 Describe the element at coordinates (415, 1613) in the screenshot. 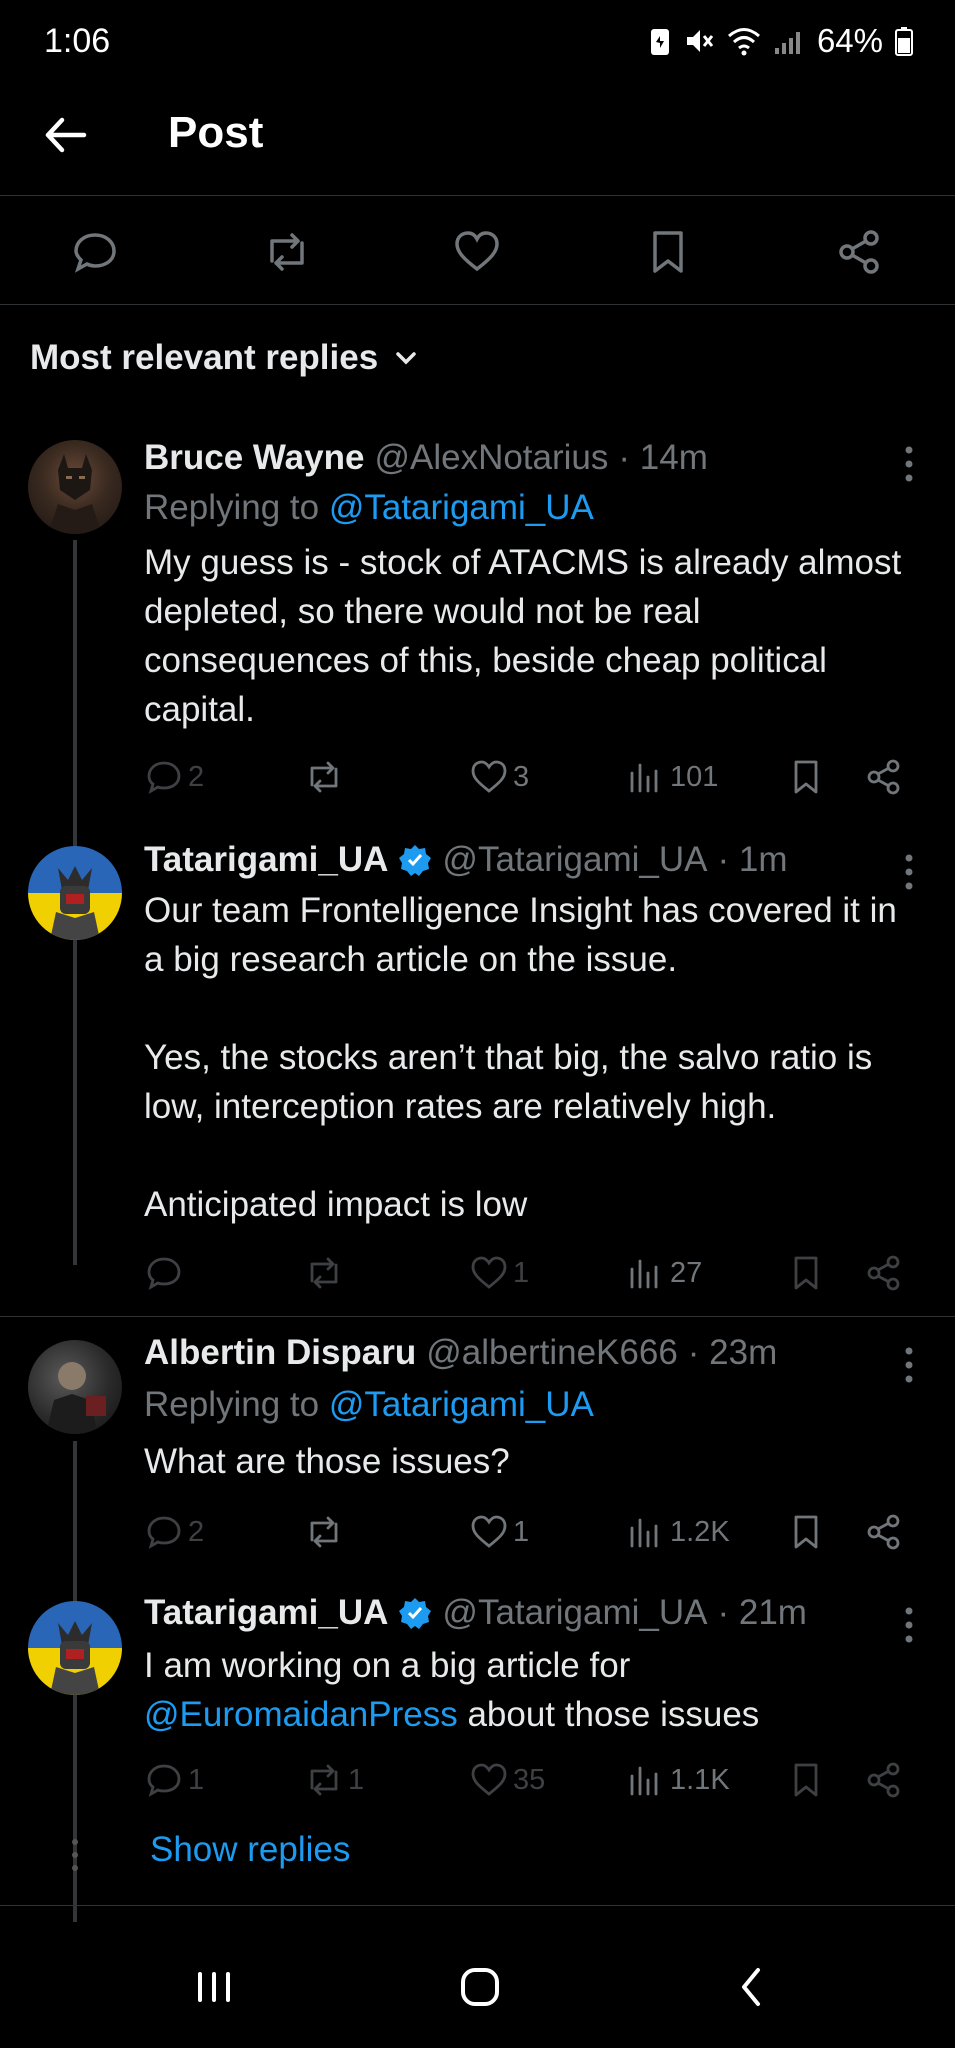

I see `verified-badge-icon` at that location.